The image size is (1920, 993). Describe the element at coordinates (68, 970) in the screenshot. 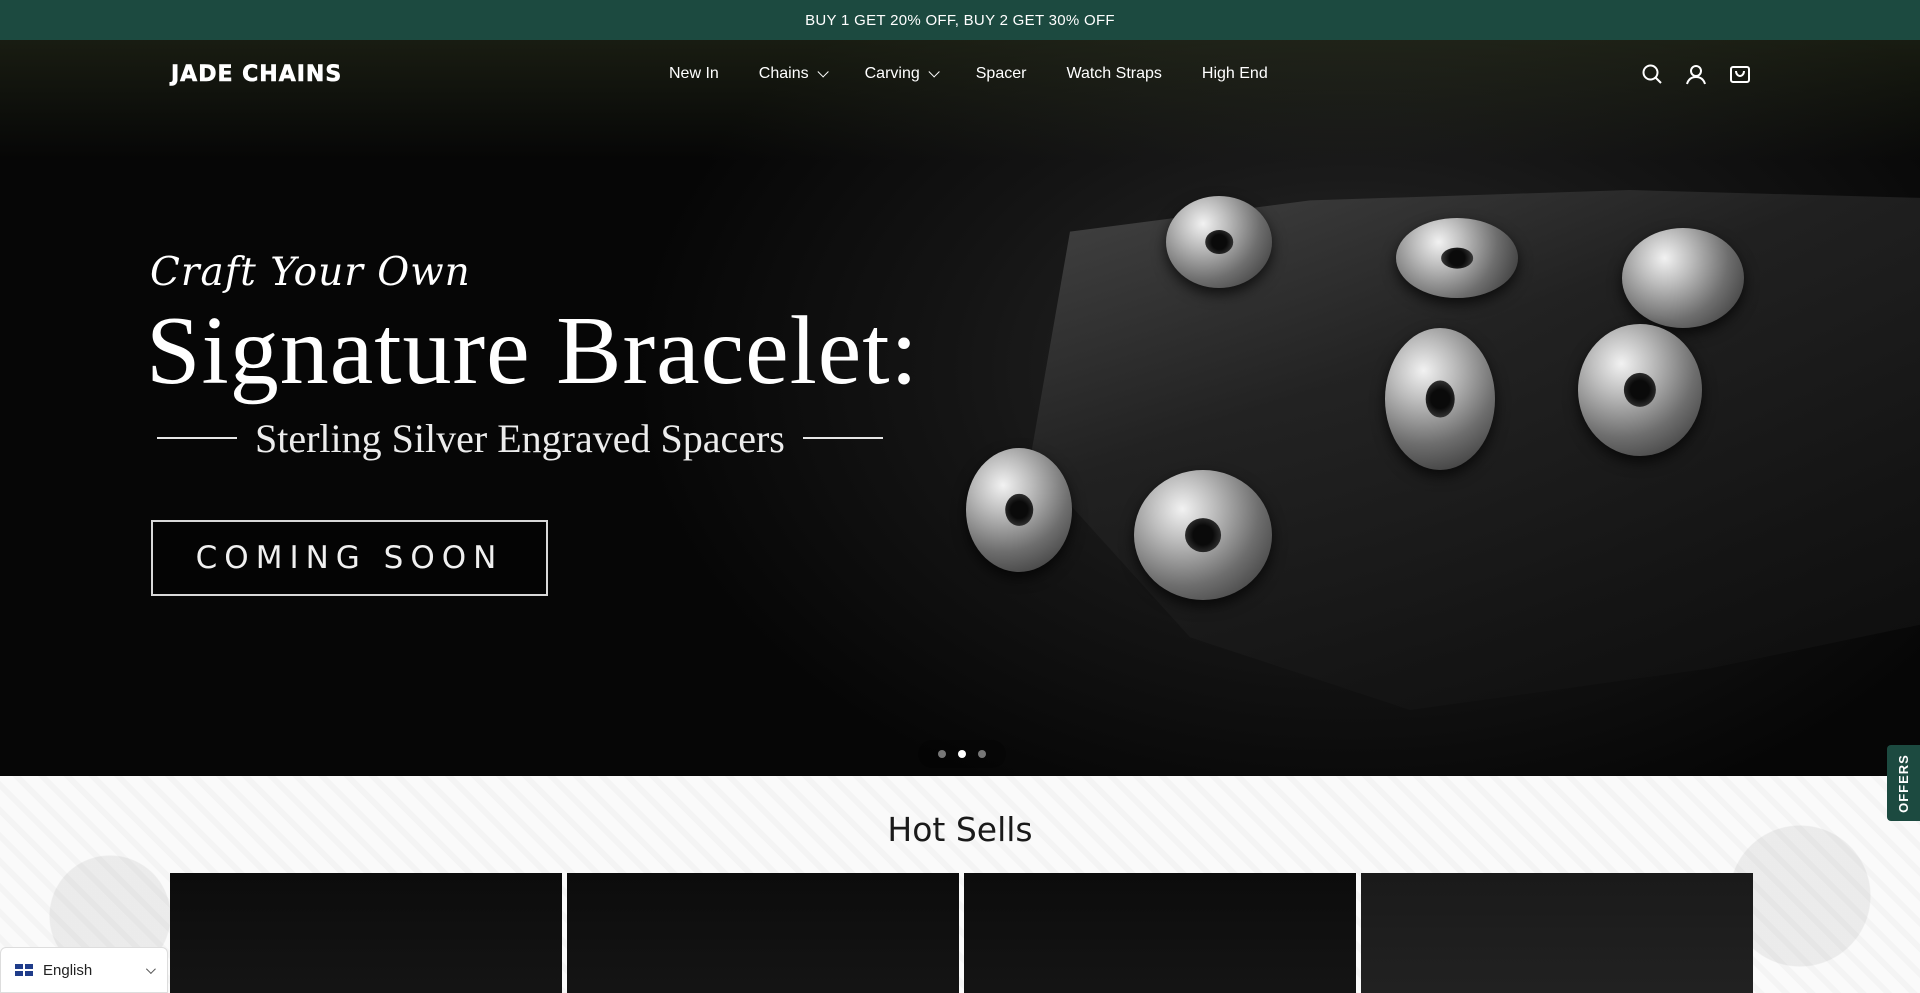

I see `language-label: English` at that location.